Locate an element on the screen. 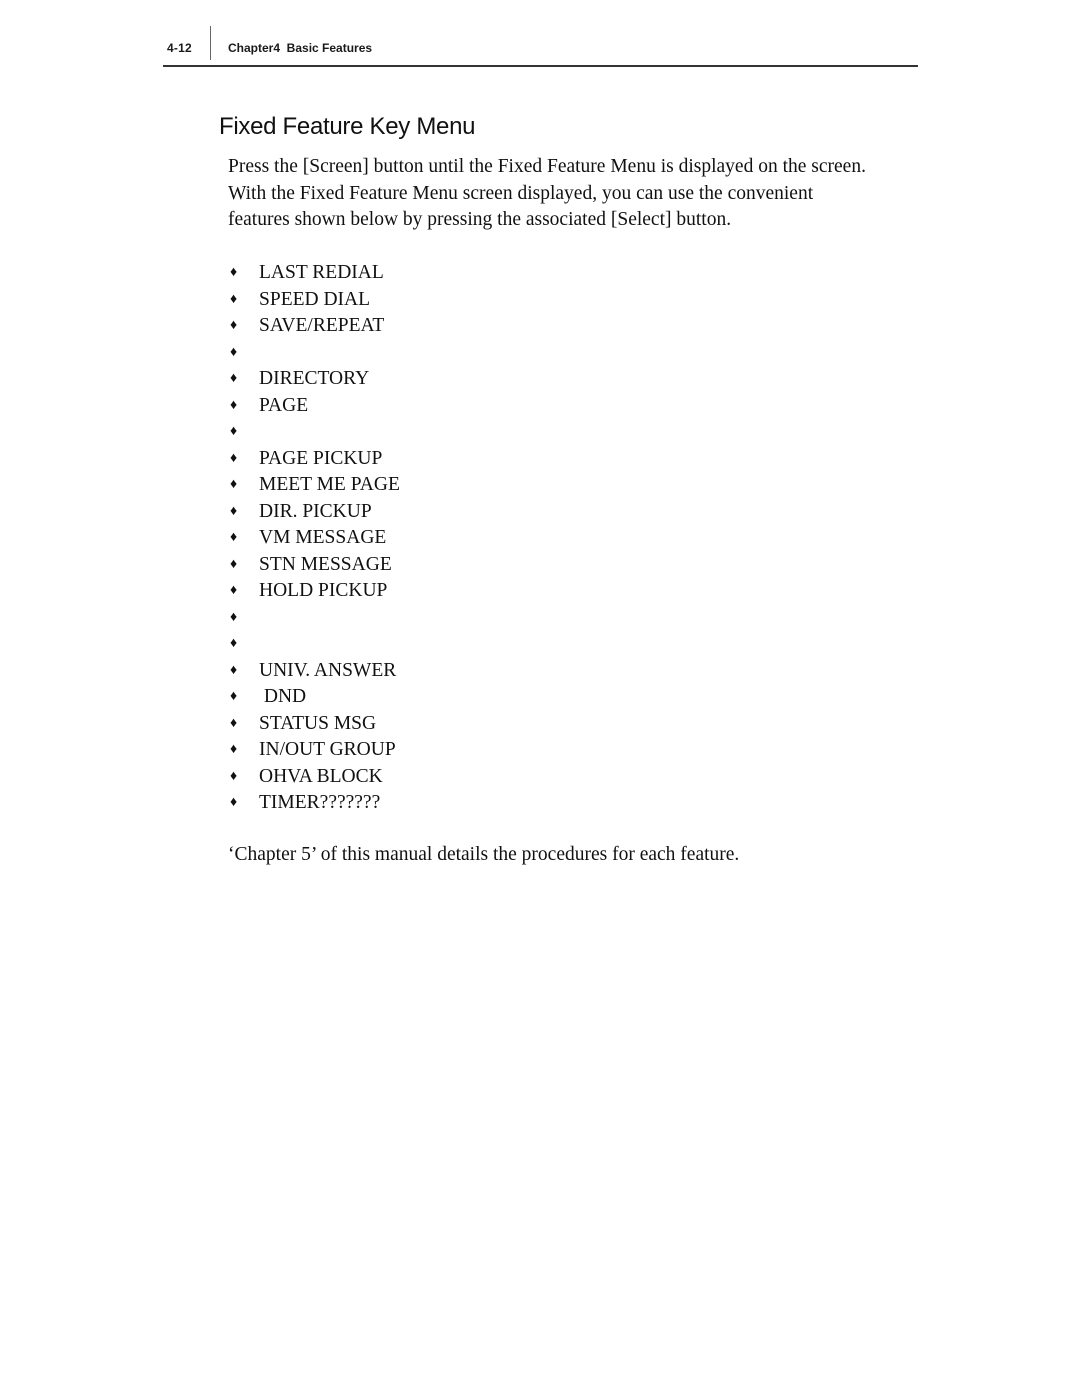  feature-list-item: ♦ SPEED DIAL is located at coordinates (314, 300).